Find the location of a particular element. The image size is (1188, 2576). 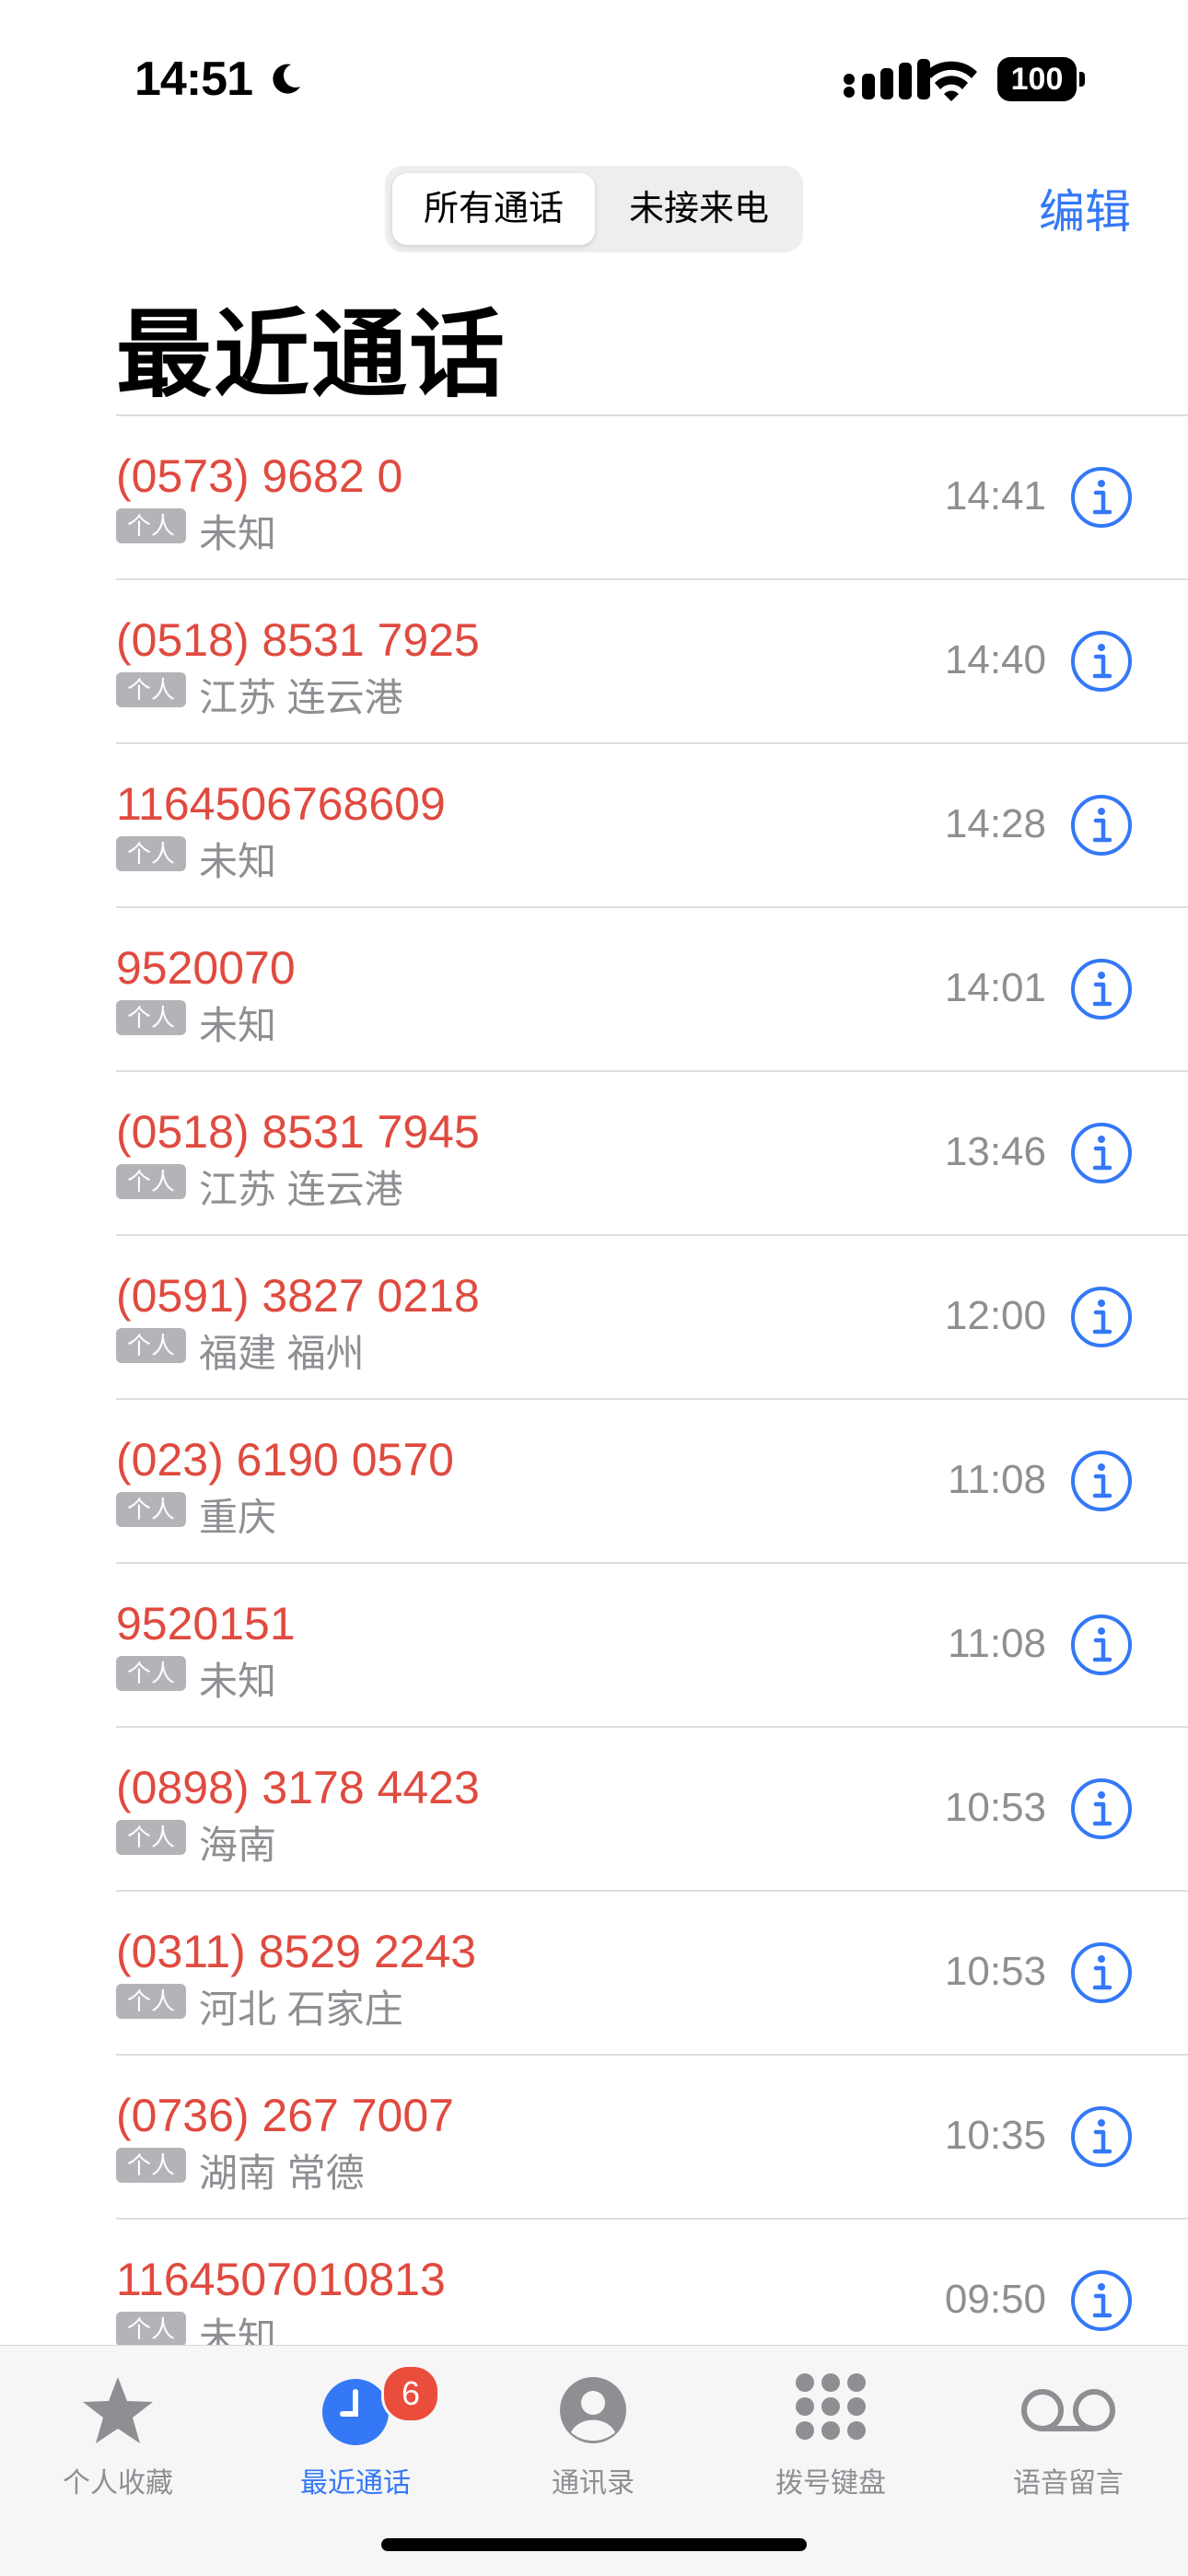

cellular-signal-icon is located at coordinates (887, 79).